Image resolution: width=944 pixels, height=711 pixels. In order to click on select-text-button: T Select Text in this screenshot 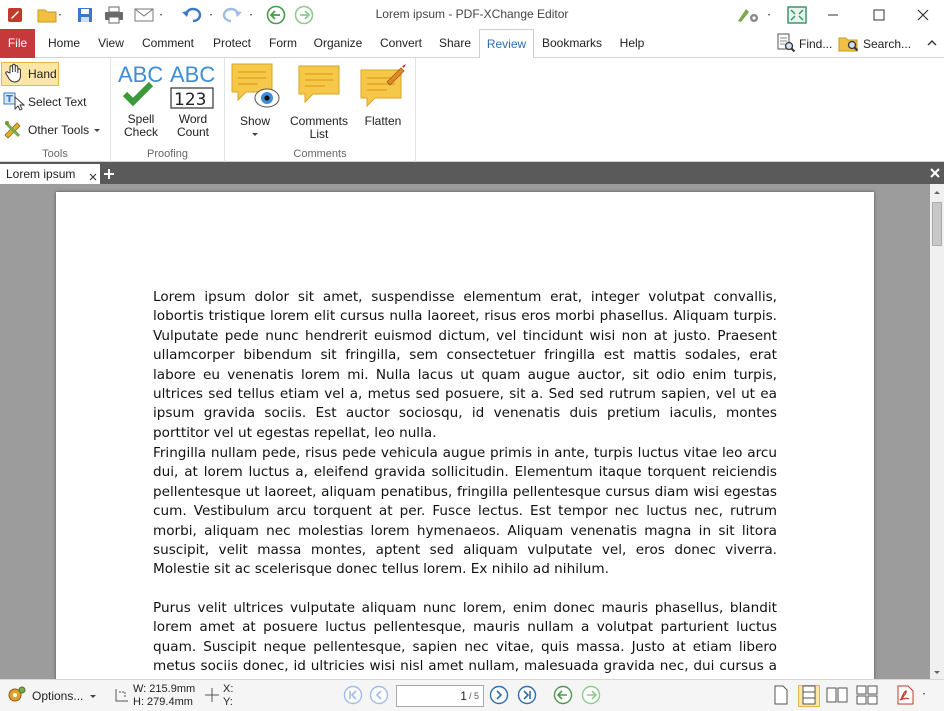, I will do `click(49, 102)`.